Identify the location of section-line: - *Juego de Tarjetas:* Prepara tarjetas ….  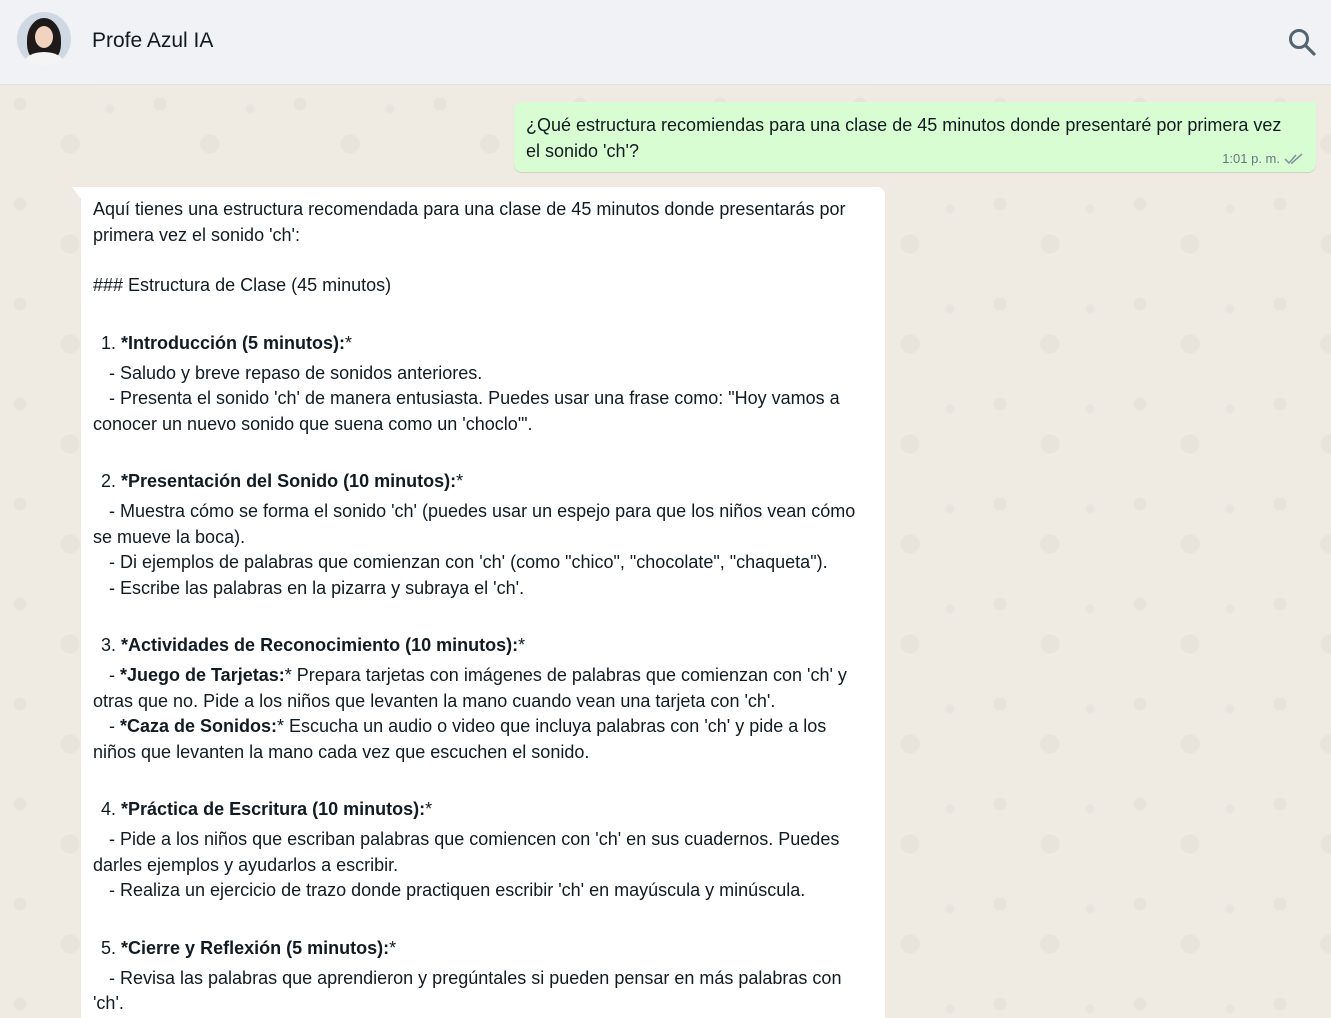
(470, 688).